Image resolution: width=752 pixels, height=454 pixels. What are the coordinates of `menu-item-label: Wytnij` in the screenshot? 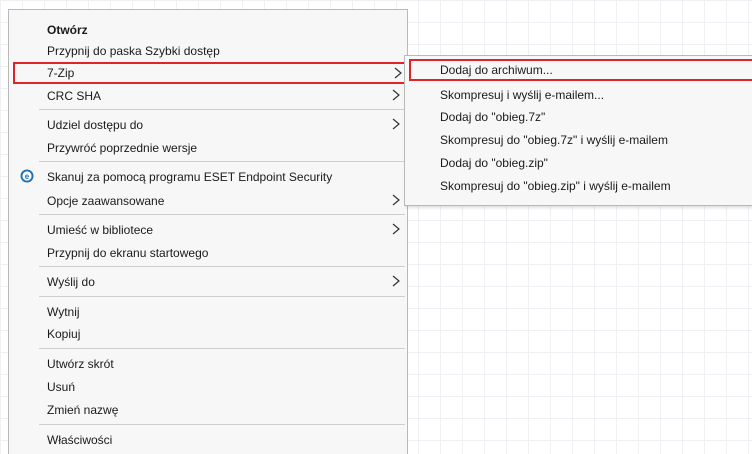 It's located at (63, 312).